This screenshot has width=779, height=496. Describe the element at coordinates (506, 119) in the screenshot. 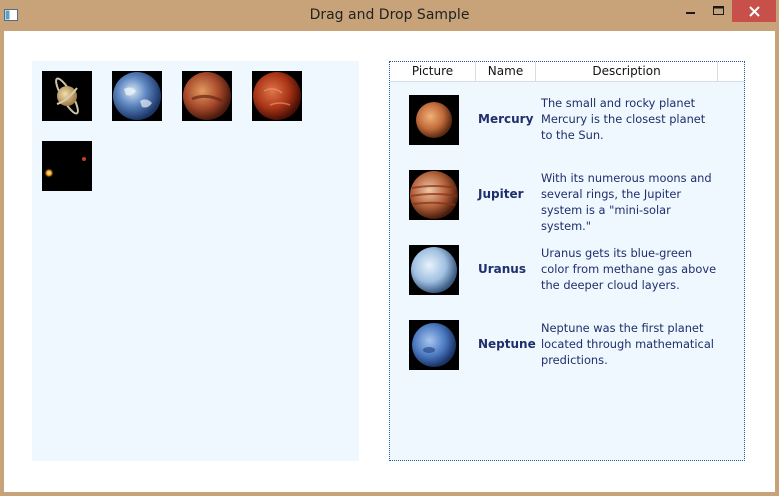

I see `row-name: Mercury` at that location.